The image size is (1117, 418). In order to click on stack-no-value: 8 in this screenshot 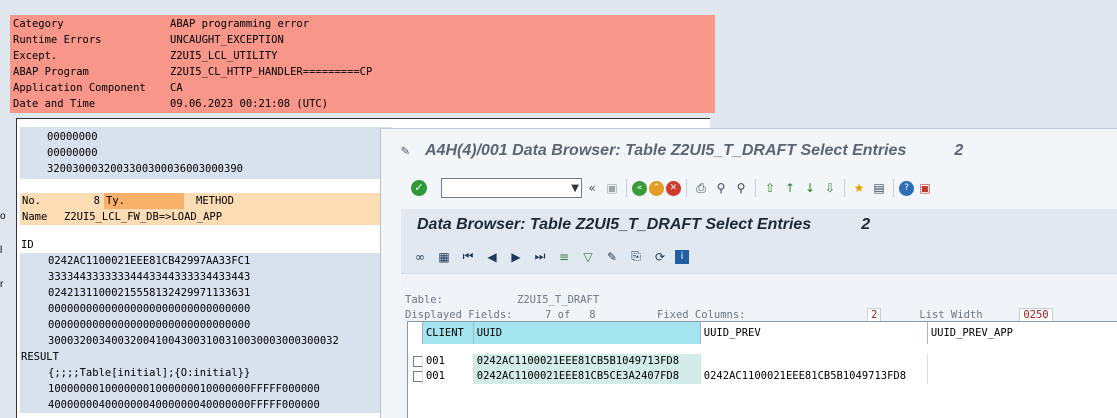, I will do `click(96, 201)`.